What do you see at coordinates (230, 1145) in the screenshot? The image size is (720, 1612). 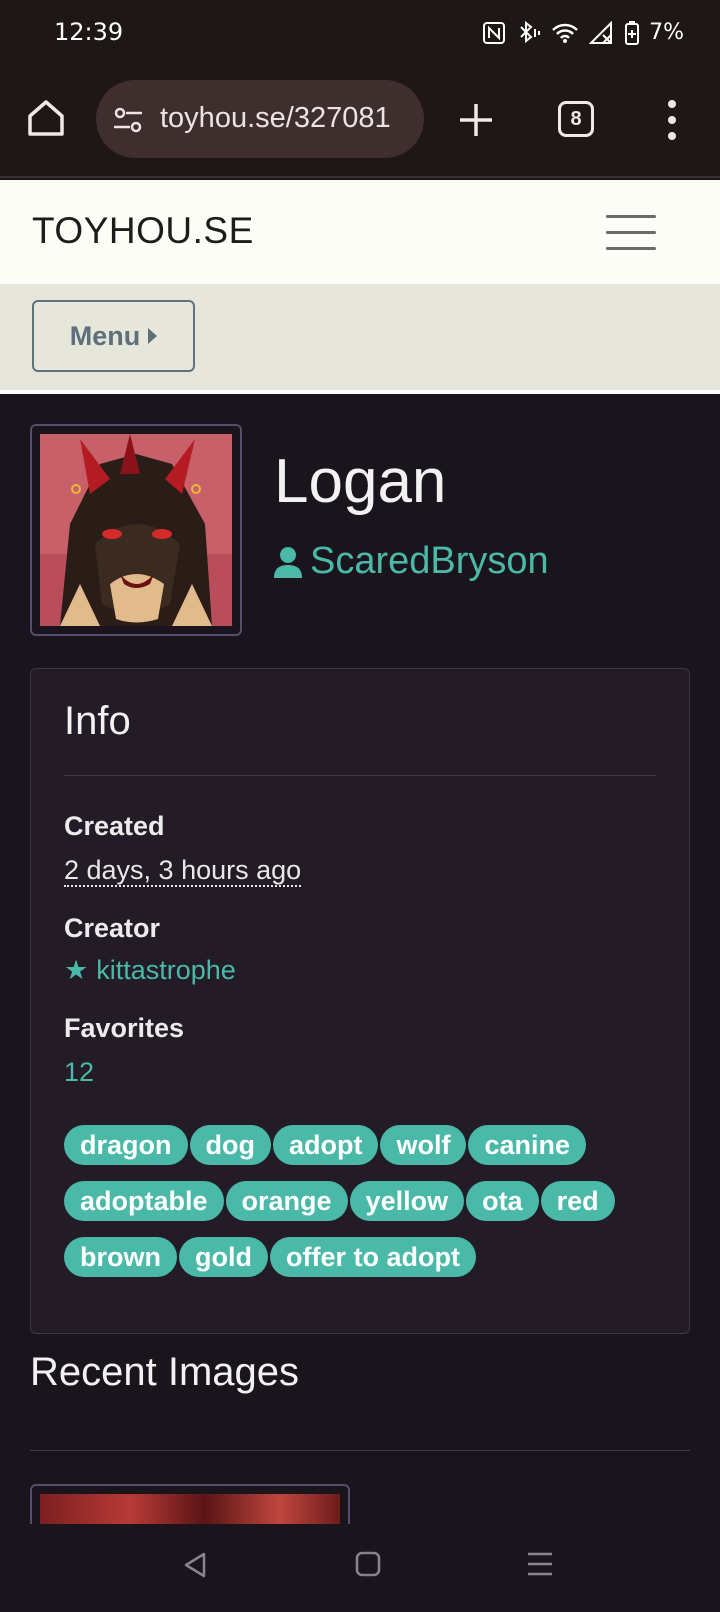 I see `tag: dog` at bounding box center [230, 1145].